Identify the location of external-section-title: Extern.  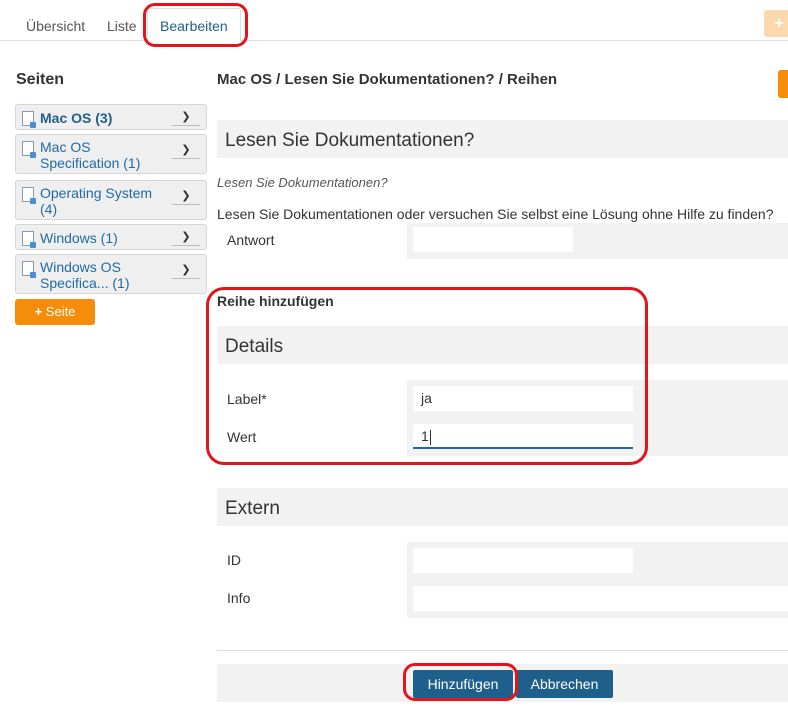
(252, 508).